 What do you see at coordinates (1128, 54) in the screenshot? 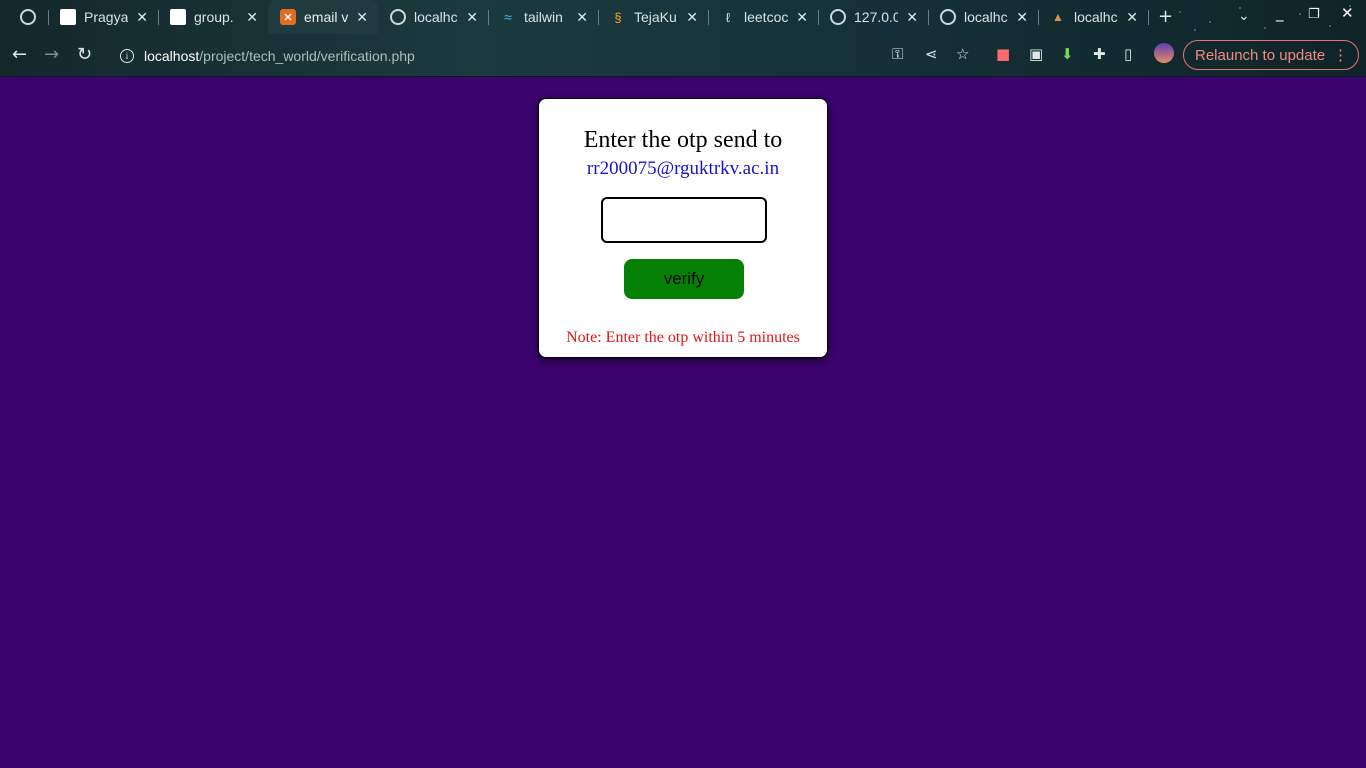
I see `side-panel-icon: ▯` at bounding box center [1128, 54].